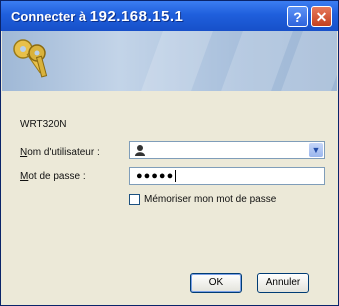  Describe the element at coordinates (30, 58) in the screenshot. I see `keys-icon` at that location.